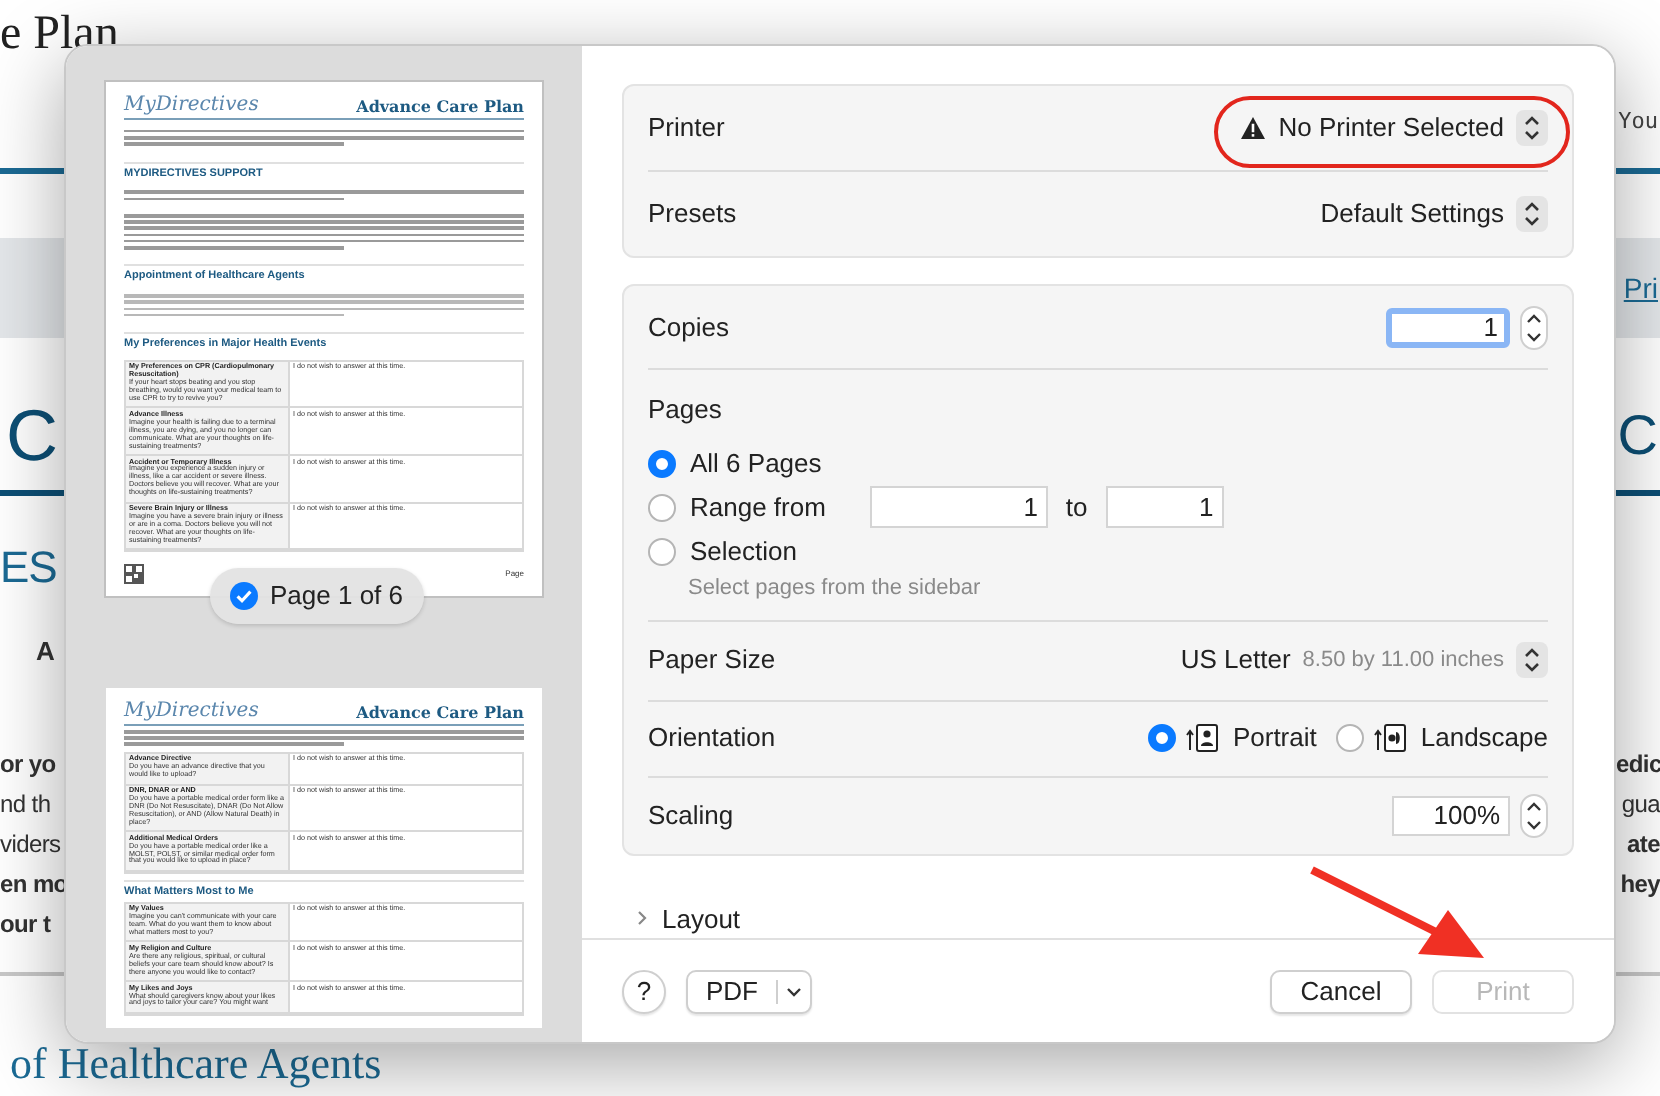  I want to click on paragraph-text: viders, so click(31, 845).